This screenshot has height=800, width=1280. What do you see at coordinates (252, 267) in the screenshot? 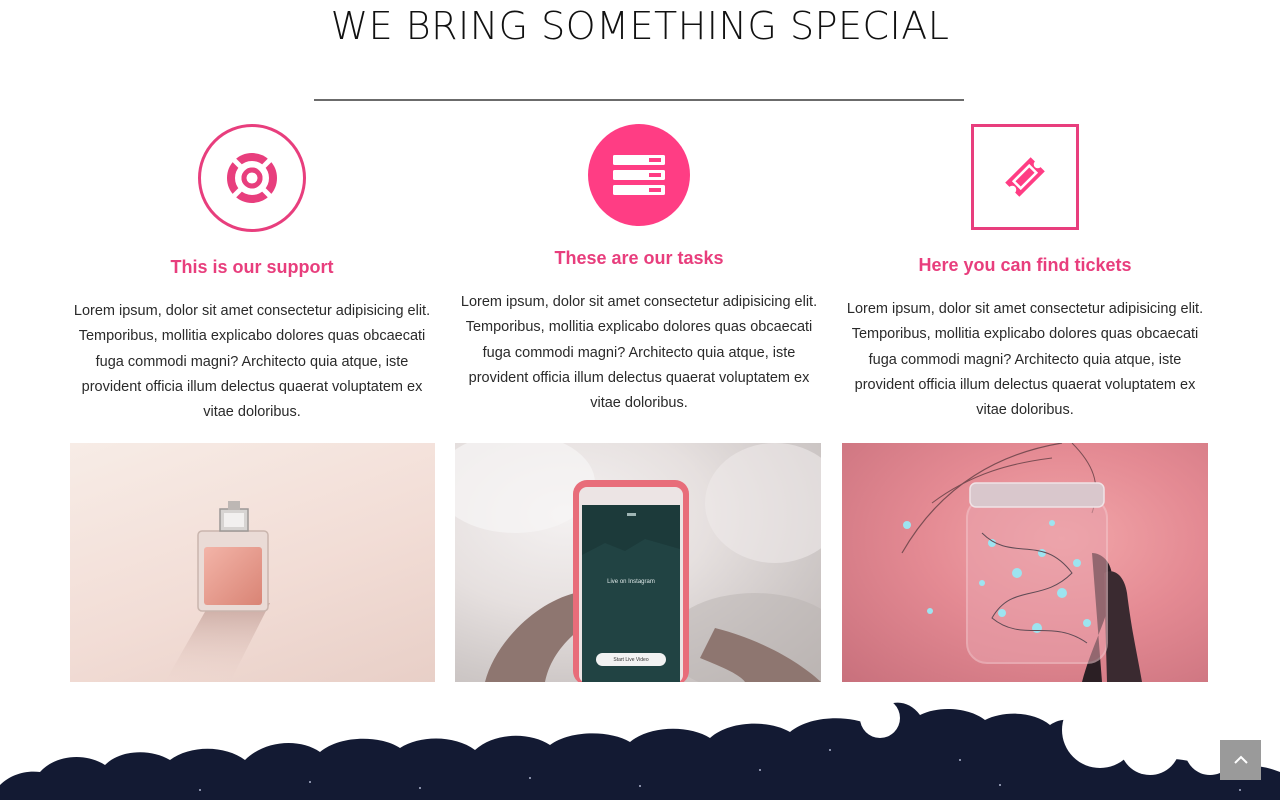
I see `feature-title: This is our support` at bounding box center [252, 267].